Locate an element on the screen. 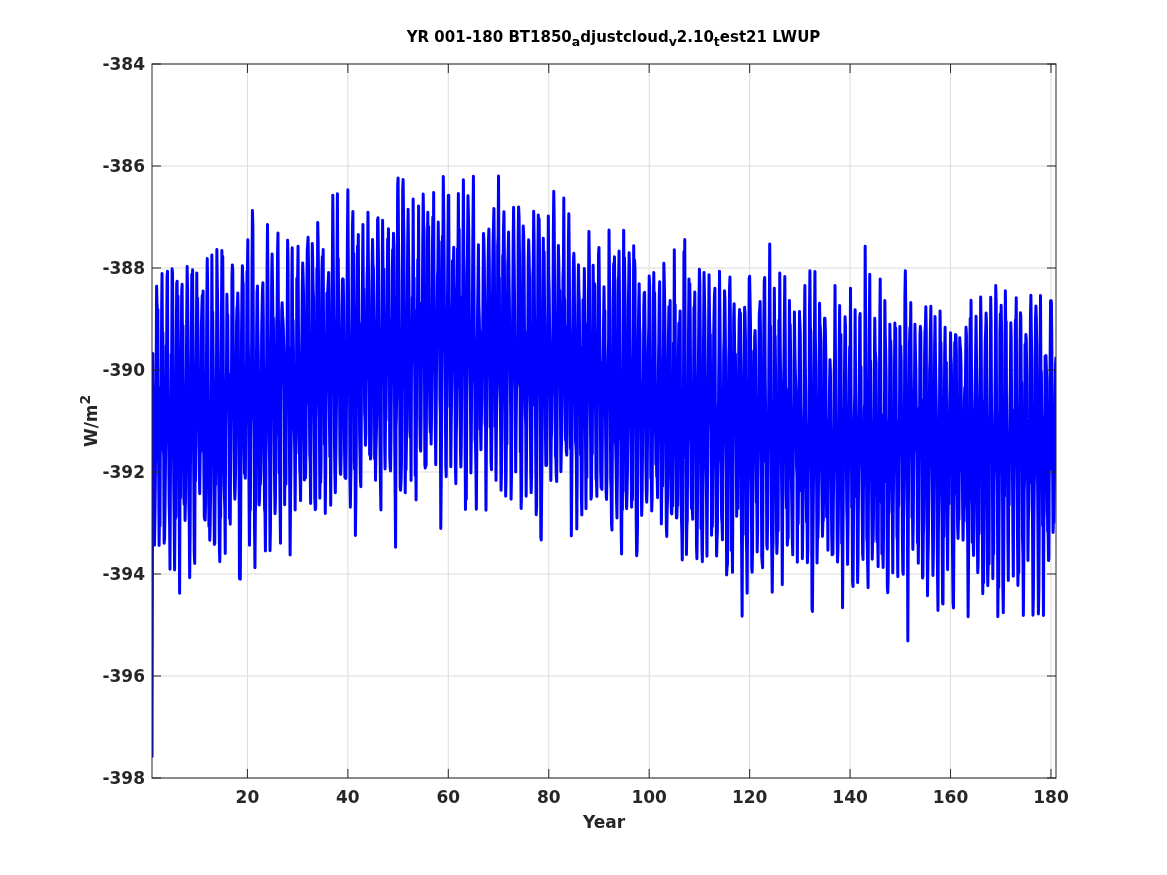 The height and width of the screenshot is (875, 1167). y-tick-label: -398 is located at coordinates (123, 778).